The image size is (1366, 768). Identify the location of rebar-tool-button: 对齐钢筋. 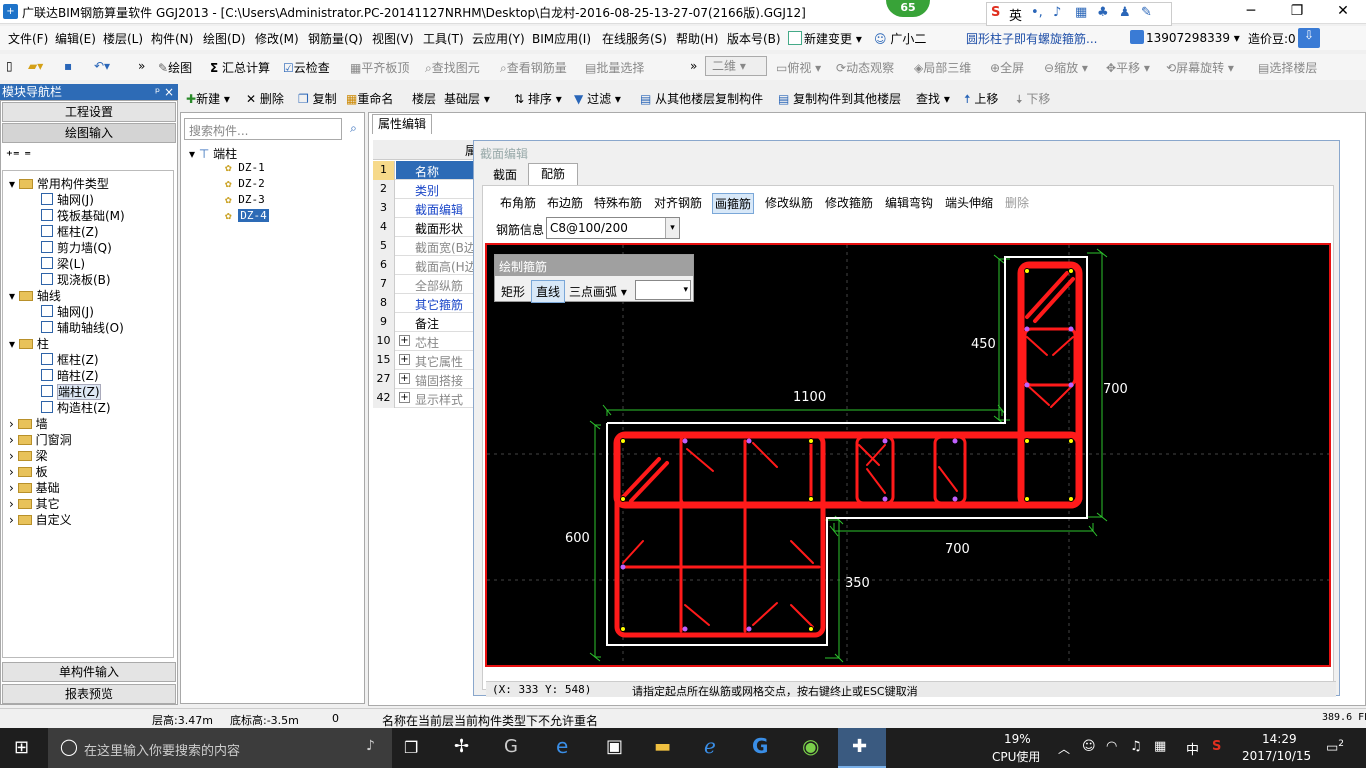
(678, 202).